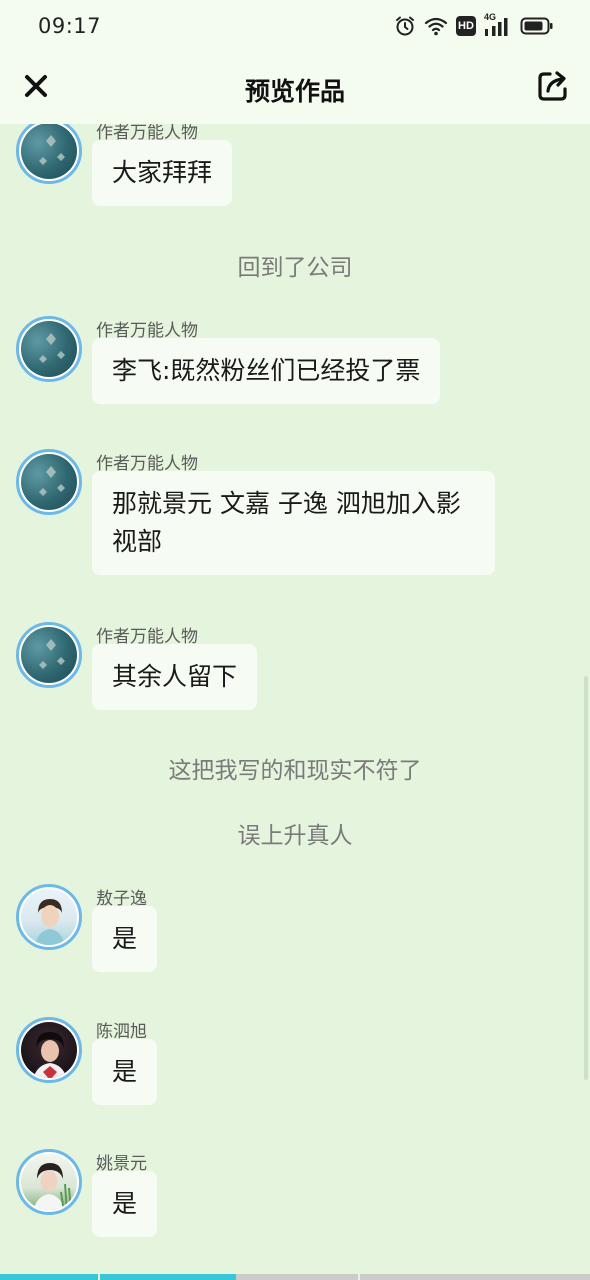  Describe the element at coordinates (70, 26) in the screenshot. I see `status-time: 09:17` at that location.